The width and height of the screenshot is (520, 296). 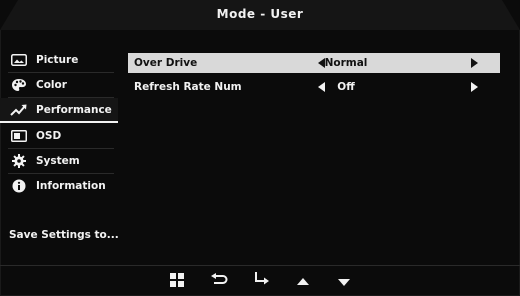 I want to click on back-button, so click(x=219, y=281).